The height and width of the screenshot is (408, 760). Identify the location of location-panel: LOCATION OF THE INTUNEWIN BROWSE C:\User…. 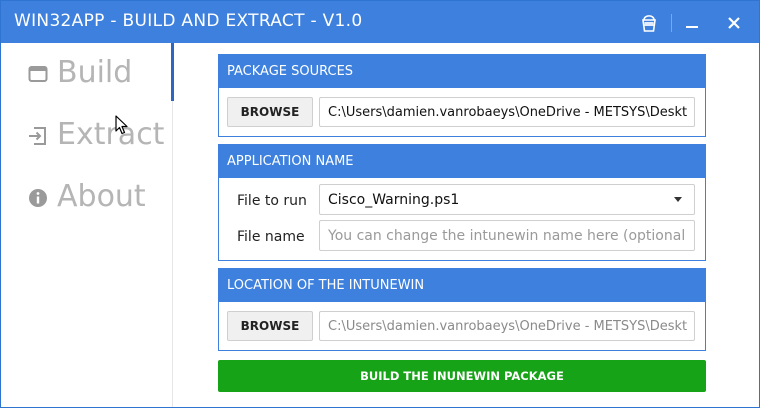
(462, 309).